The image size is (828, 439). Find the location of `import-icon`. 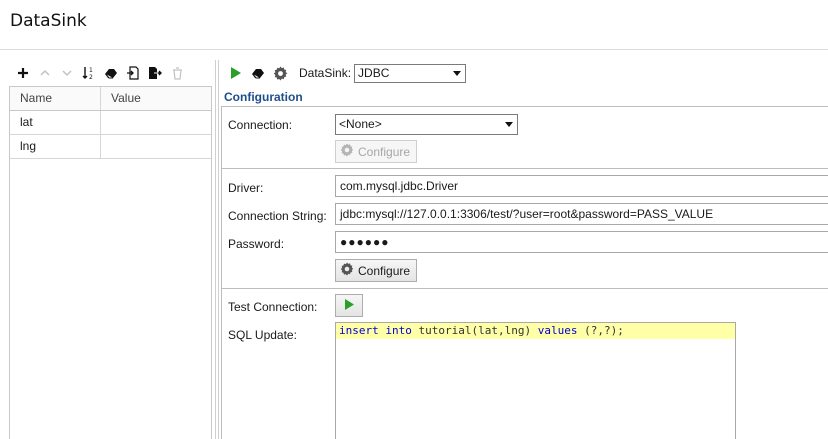

import-icon is located at coordinates (133, 73).